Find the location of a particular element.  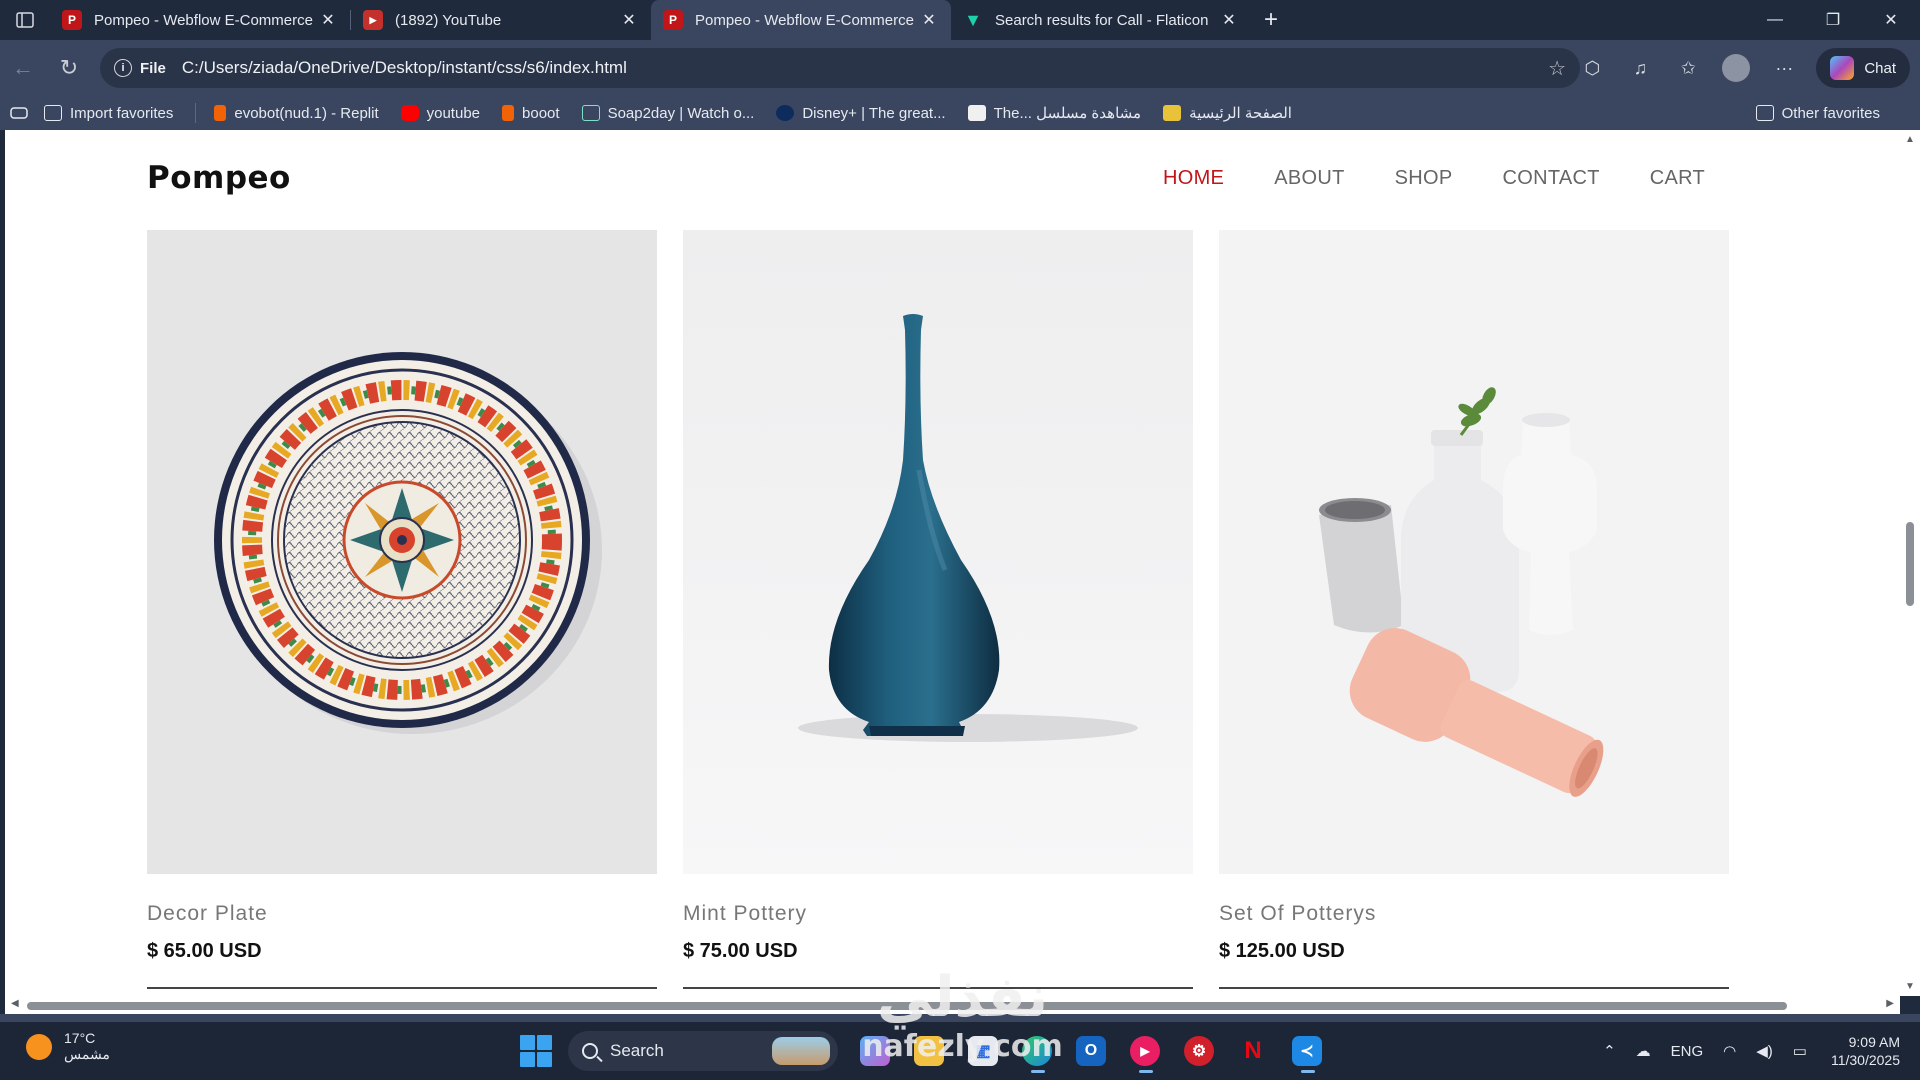

bookmark-label: الصفحة الرئيسية is located at coordinates (1240, 113).